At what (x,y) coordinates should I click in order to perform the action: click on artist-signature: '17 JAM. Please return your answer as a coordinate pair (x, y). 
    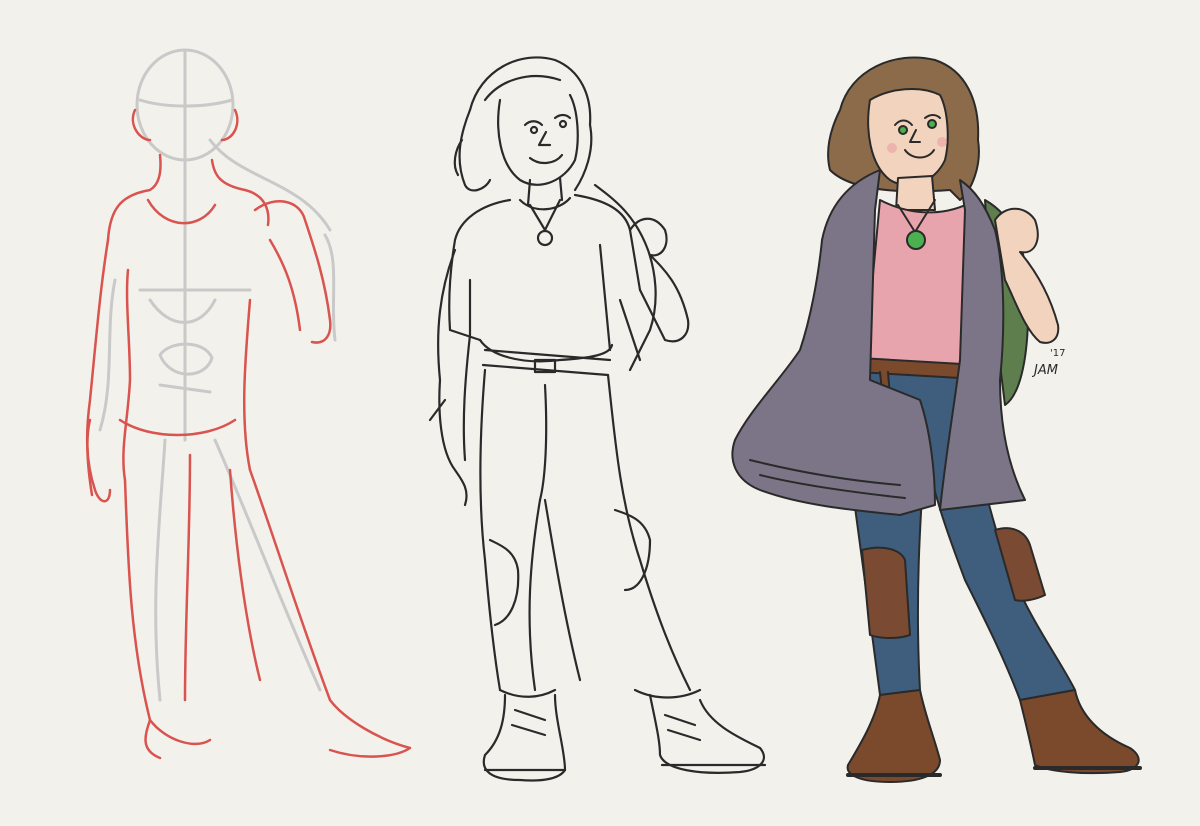
    Looking at the image, I should click on (1048, 363).